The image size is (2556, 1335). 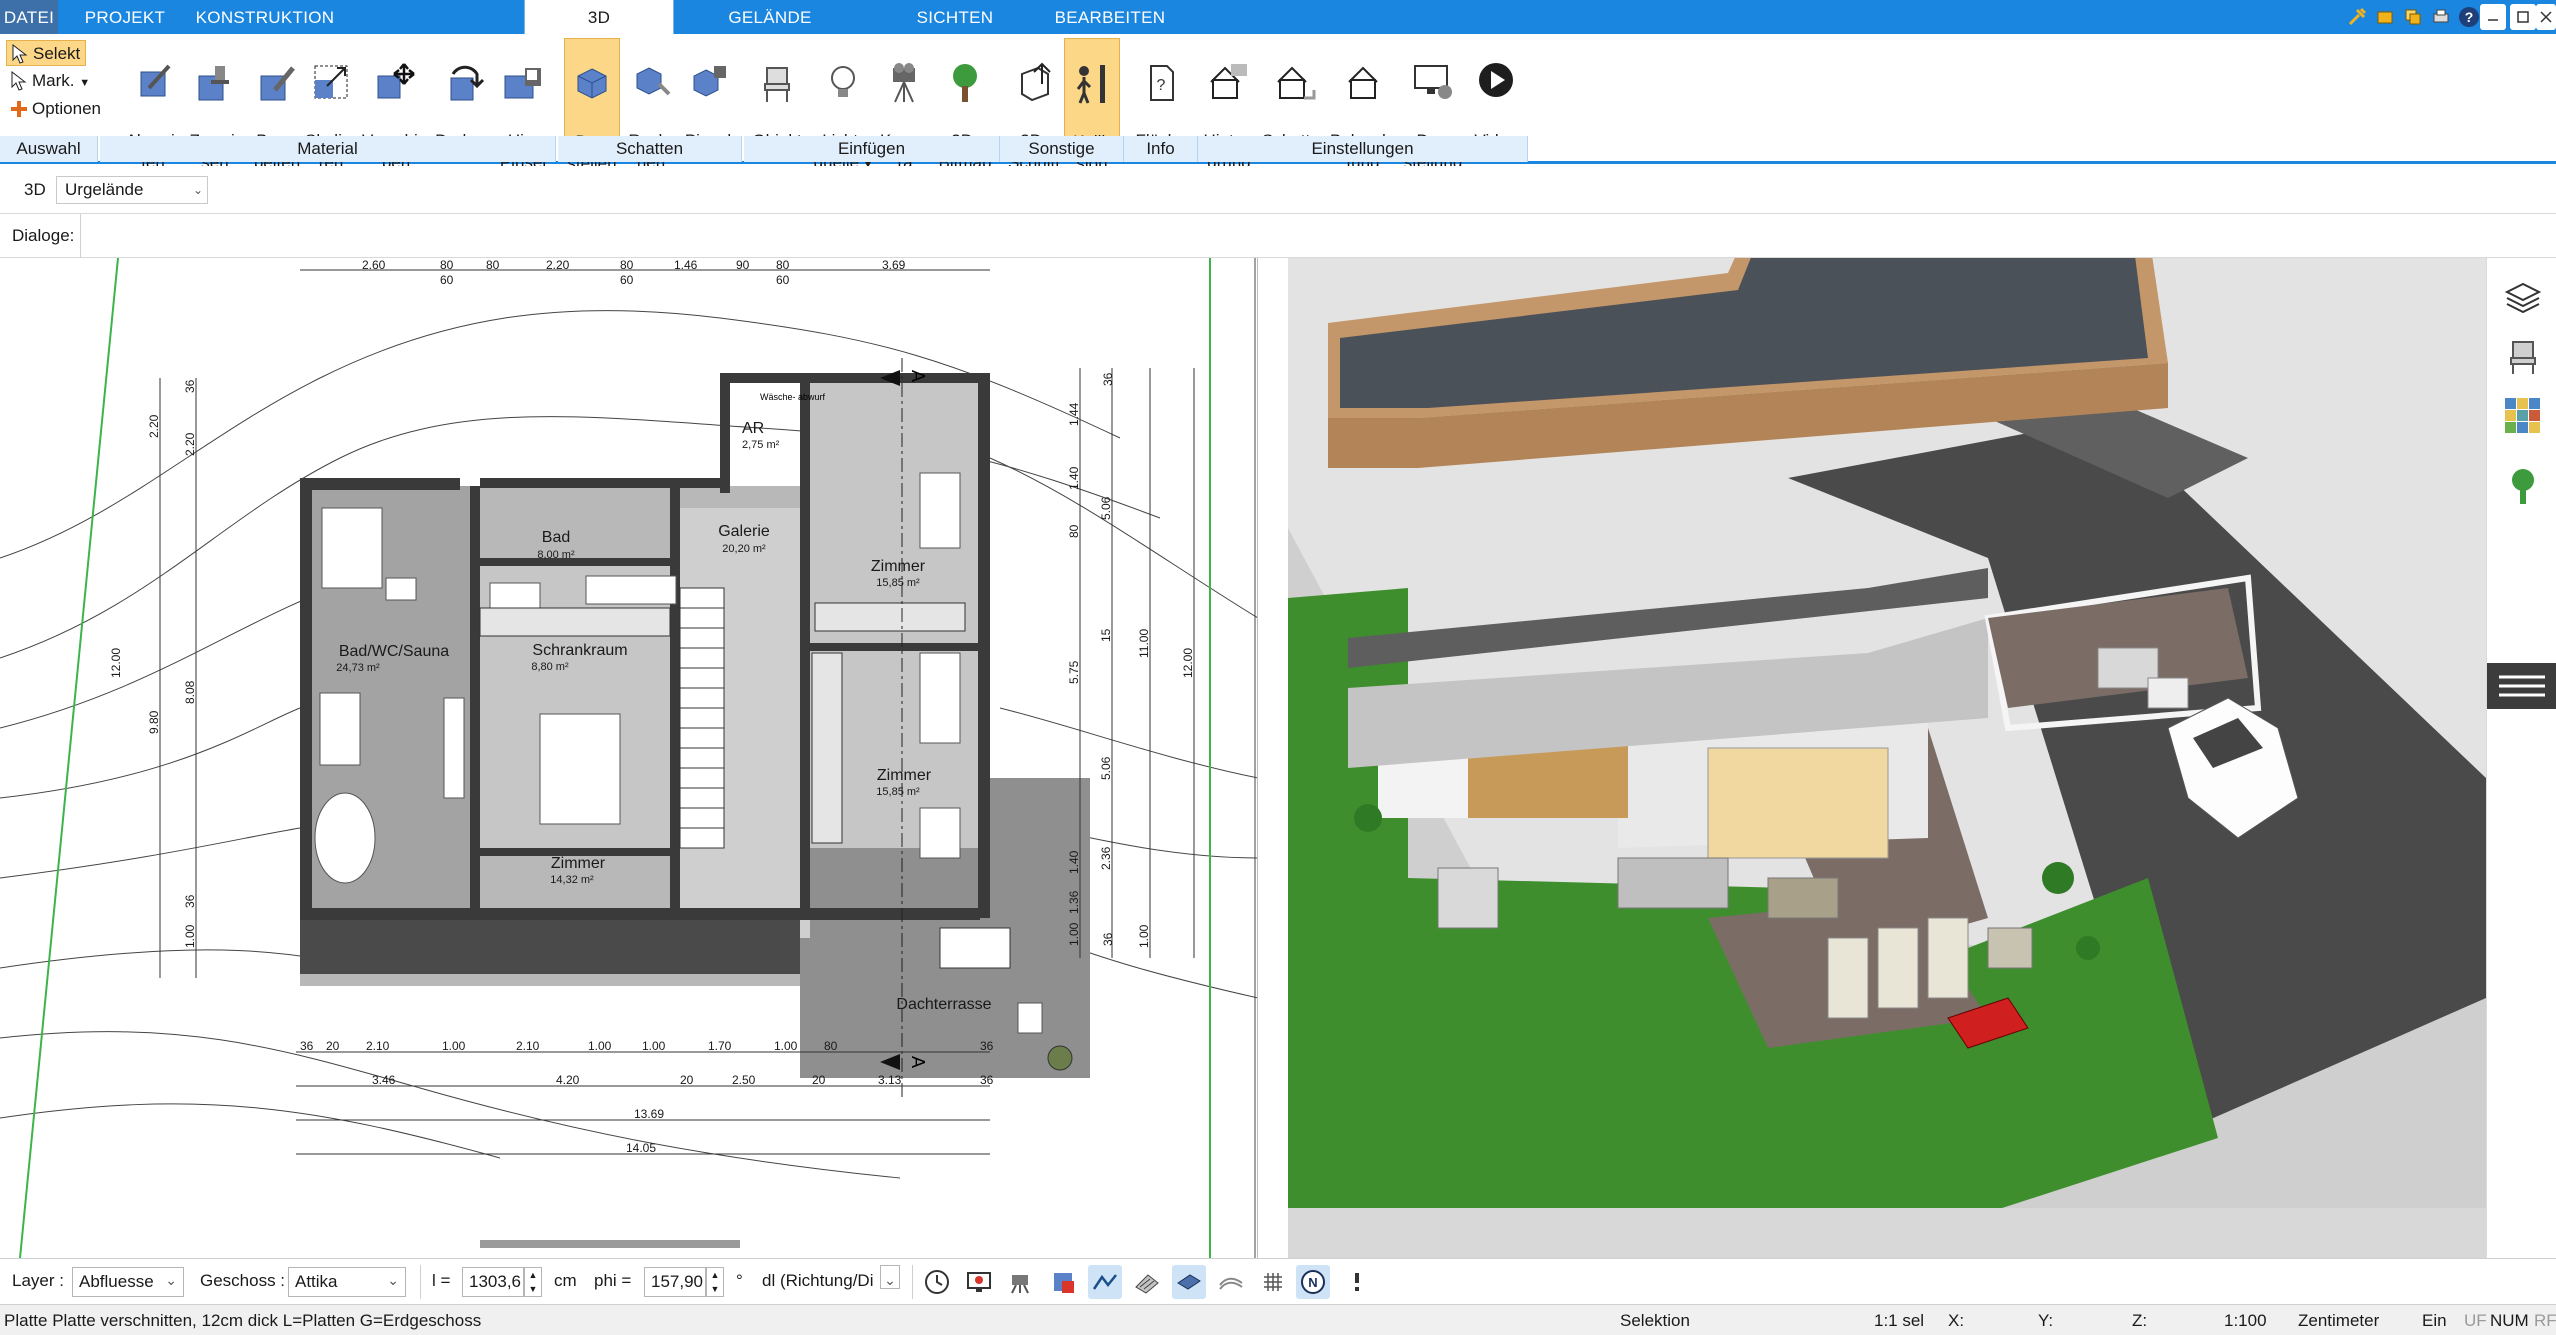 I want to click on divider, so click(x=80, y=236).